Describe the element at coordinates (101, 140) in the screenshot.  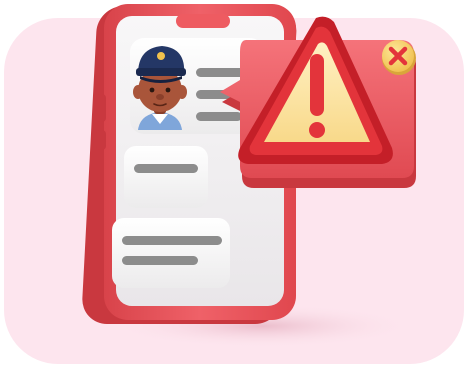
I see `power-button` at that location.